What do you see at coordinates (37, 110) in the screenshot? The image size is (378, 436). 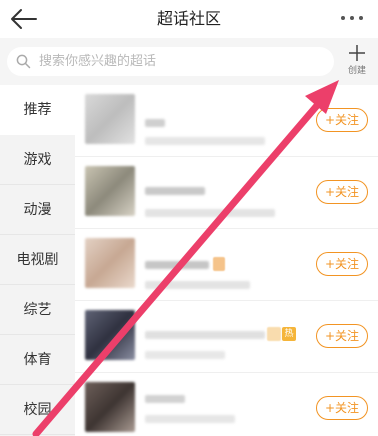 I see `sidebar-item-recommend: 推荐` at bounding box center [37, 110].